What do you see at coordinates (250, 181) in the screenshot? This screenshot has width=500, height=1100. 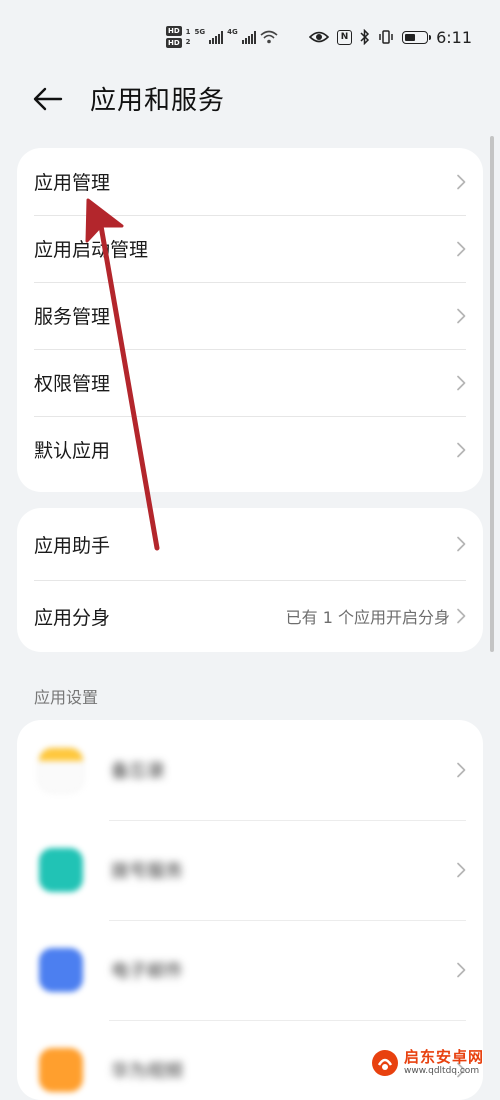 I see `app-management-item: 应用管理` at bounding box center [250, 181].